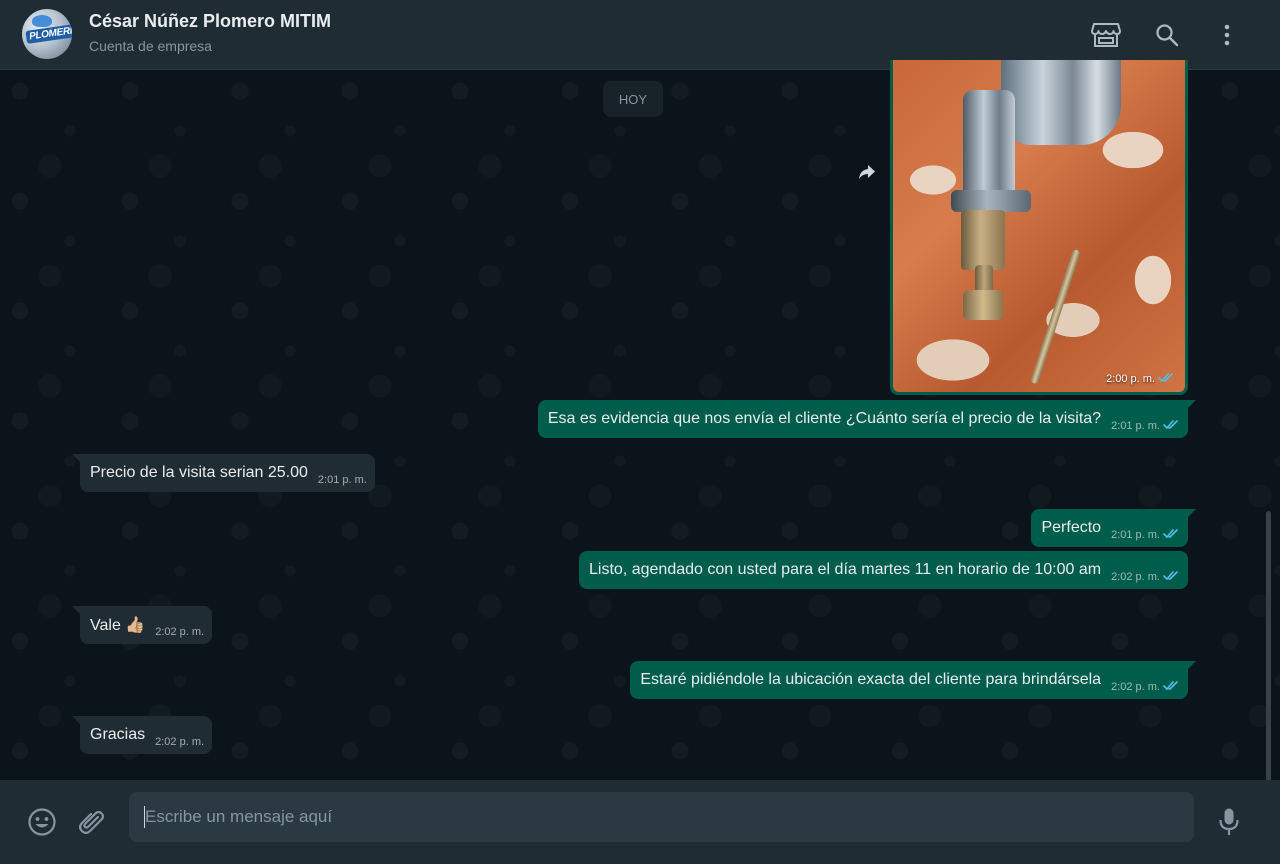 The image size is (1280, 864). What do you see at coordinates (210, 21) in the screenshot?
I see `contact-name: César Núñez Plomero MITIM` at bounding box center [210, 21].